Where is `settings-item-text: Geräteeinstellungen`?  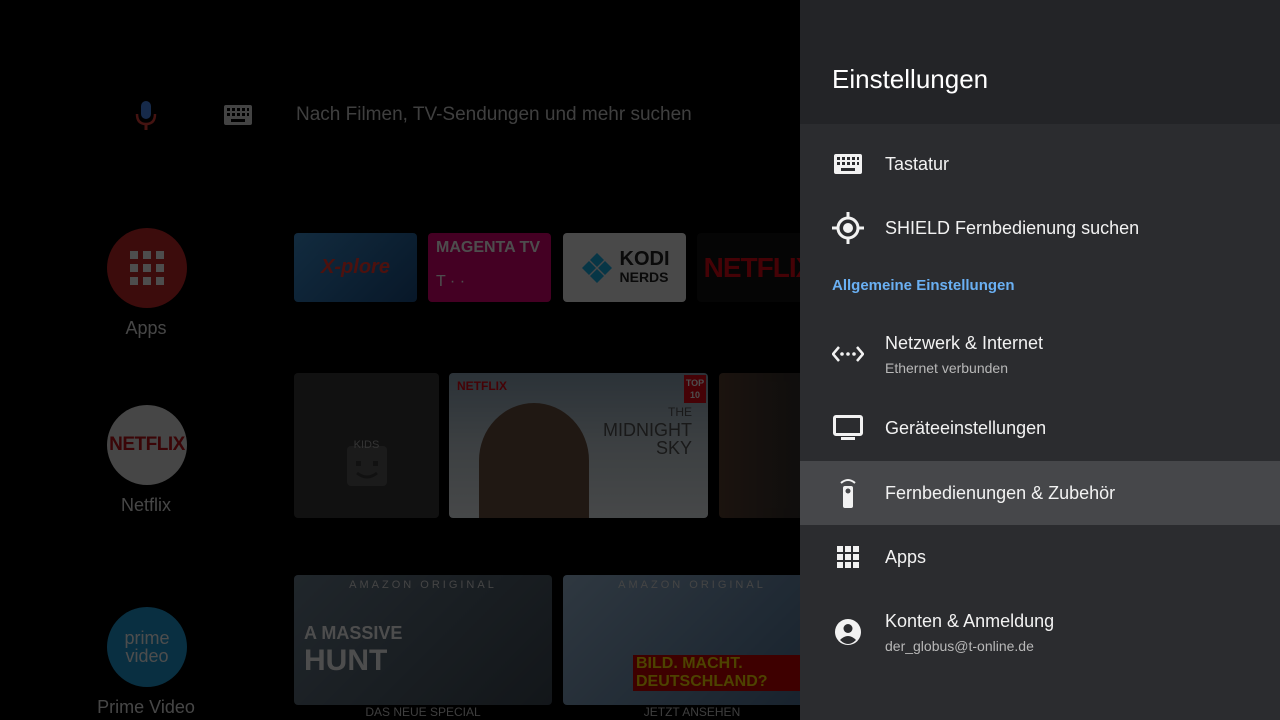
settings-item-text: Geräteeinstellungen is located at coordinates (965, 428).